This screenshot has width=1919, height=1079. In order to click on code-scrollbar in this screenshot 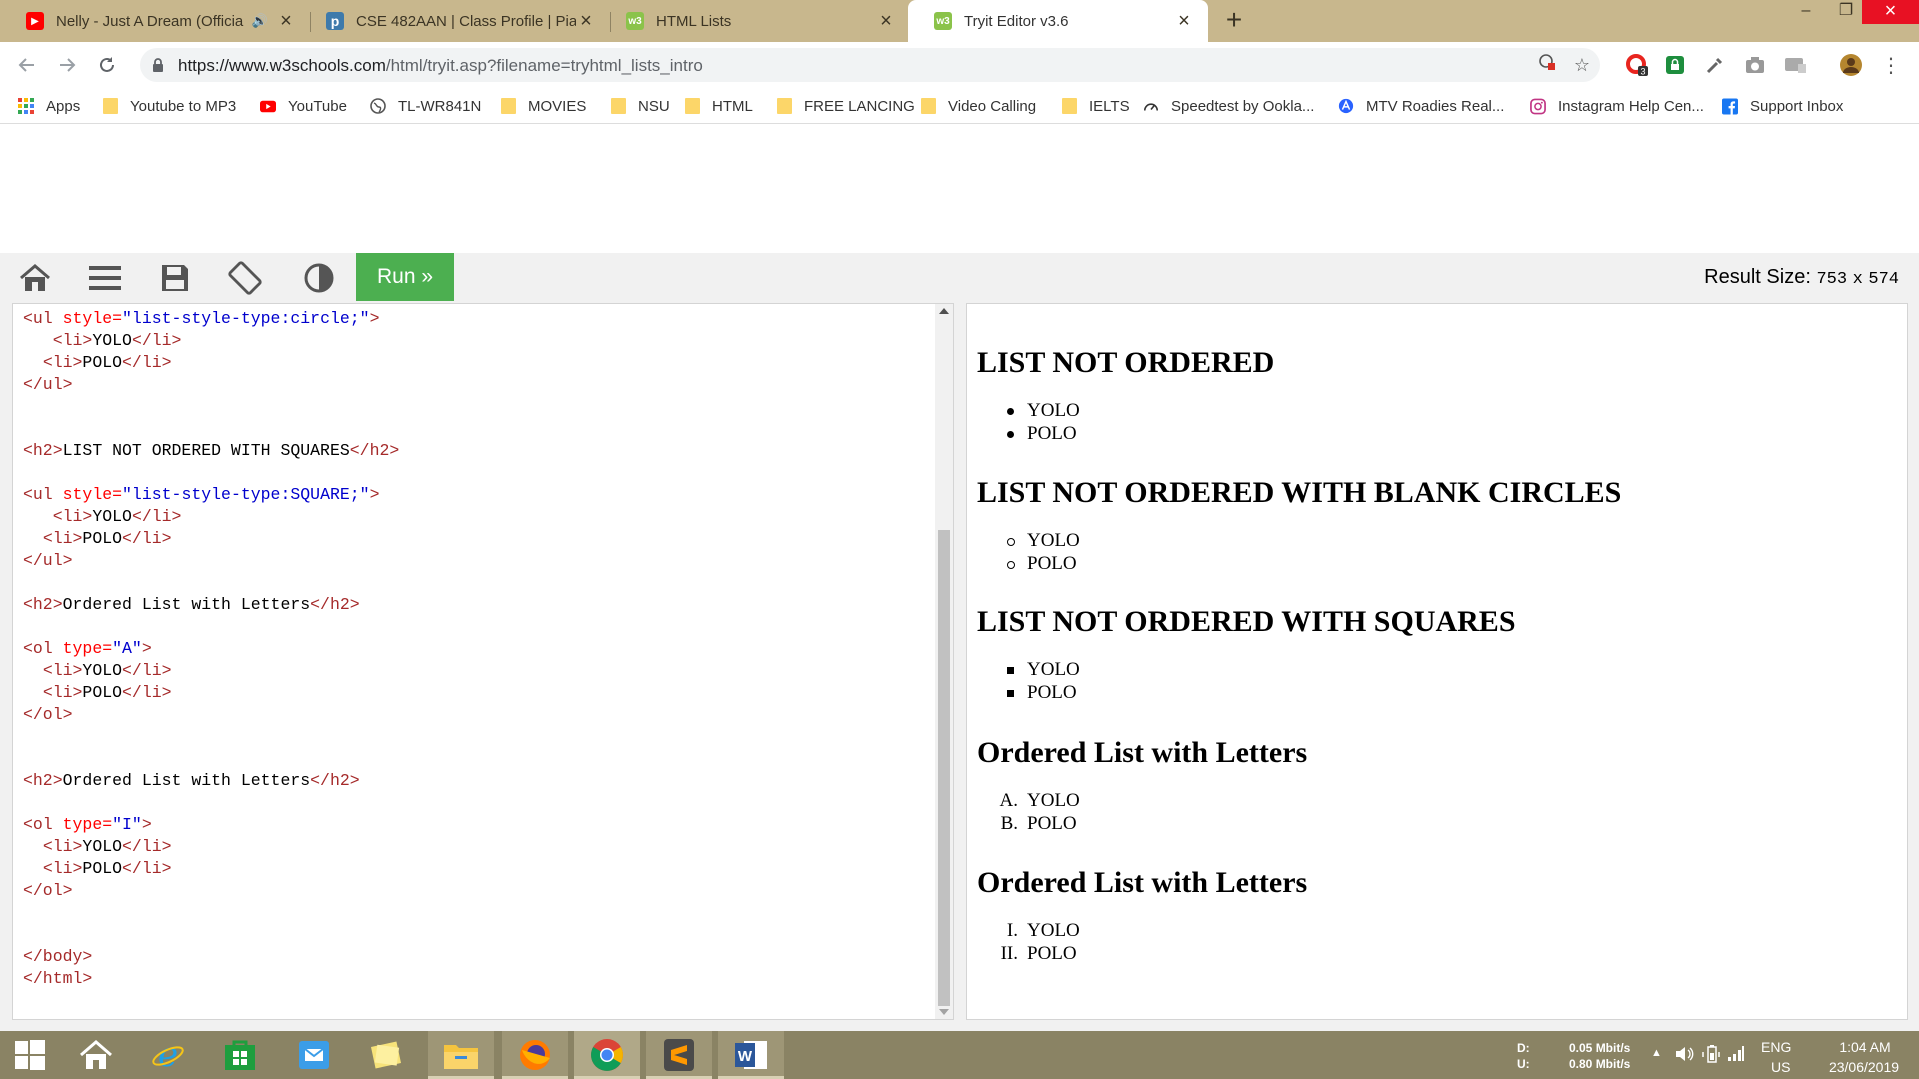, I will do `click(944, 661)`.